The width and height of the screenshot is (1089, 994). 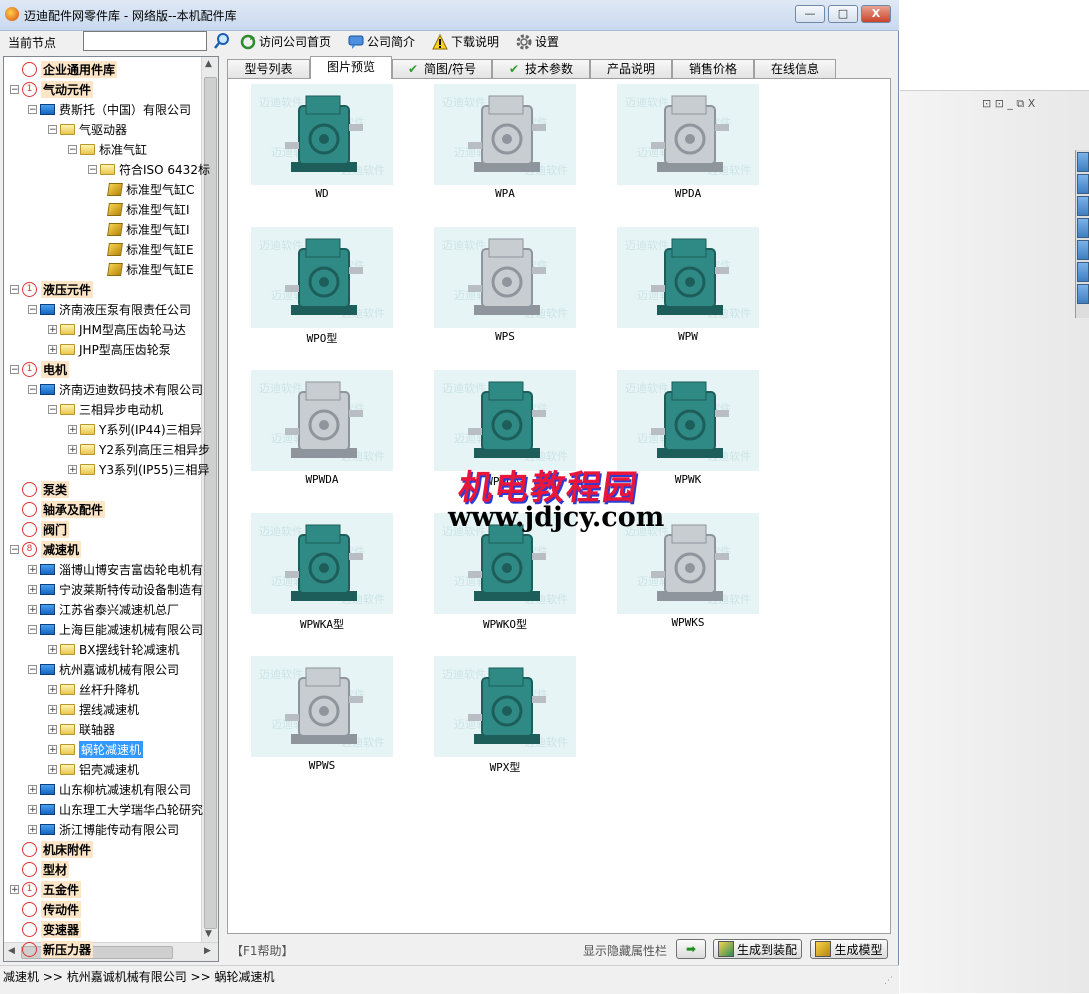 I want to click on cad-taskpane-tabs, so click(x=1082, y=234).